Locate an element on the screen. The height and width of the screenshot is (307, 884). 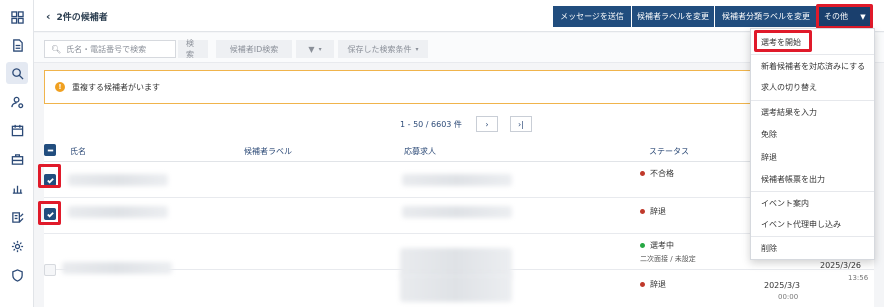
shield-icon is located at coordinates (17, 275).